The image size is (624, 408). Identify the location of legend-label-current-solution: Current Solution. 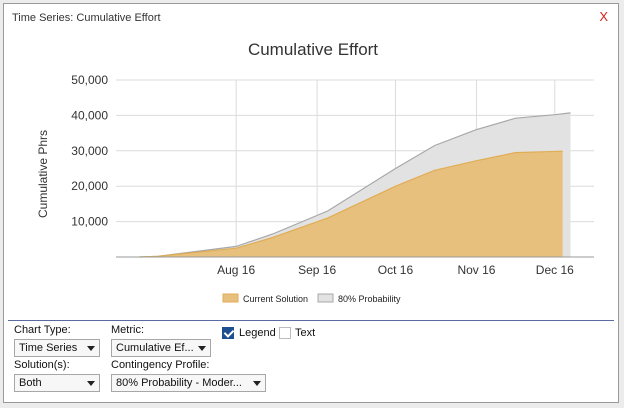
(275, 299).